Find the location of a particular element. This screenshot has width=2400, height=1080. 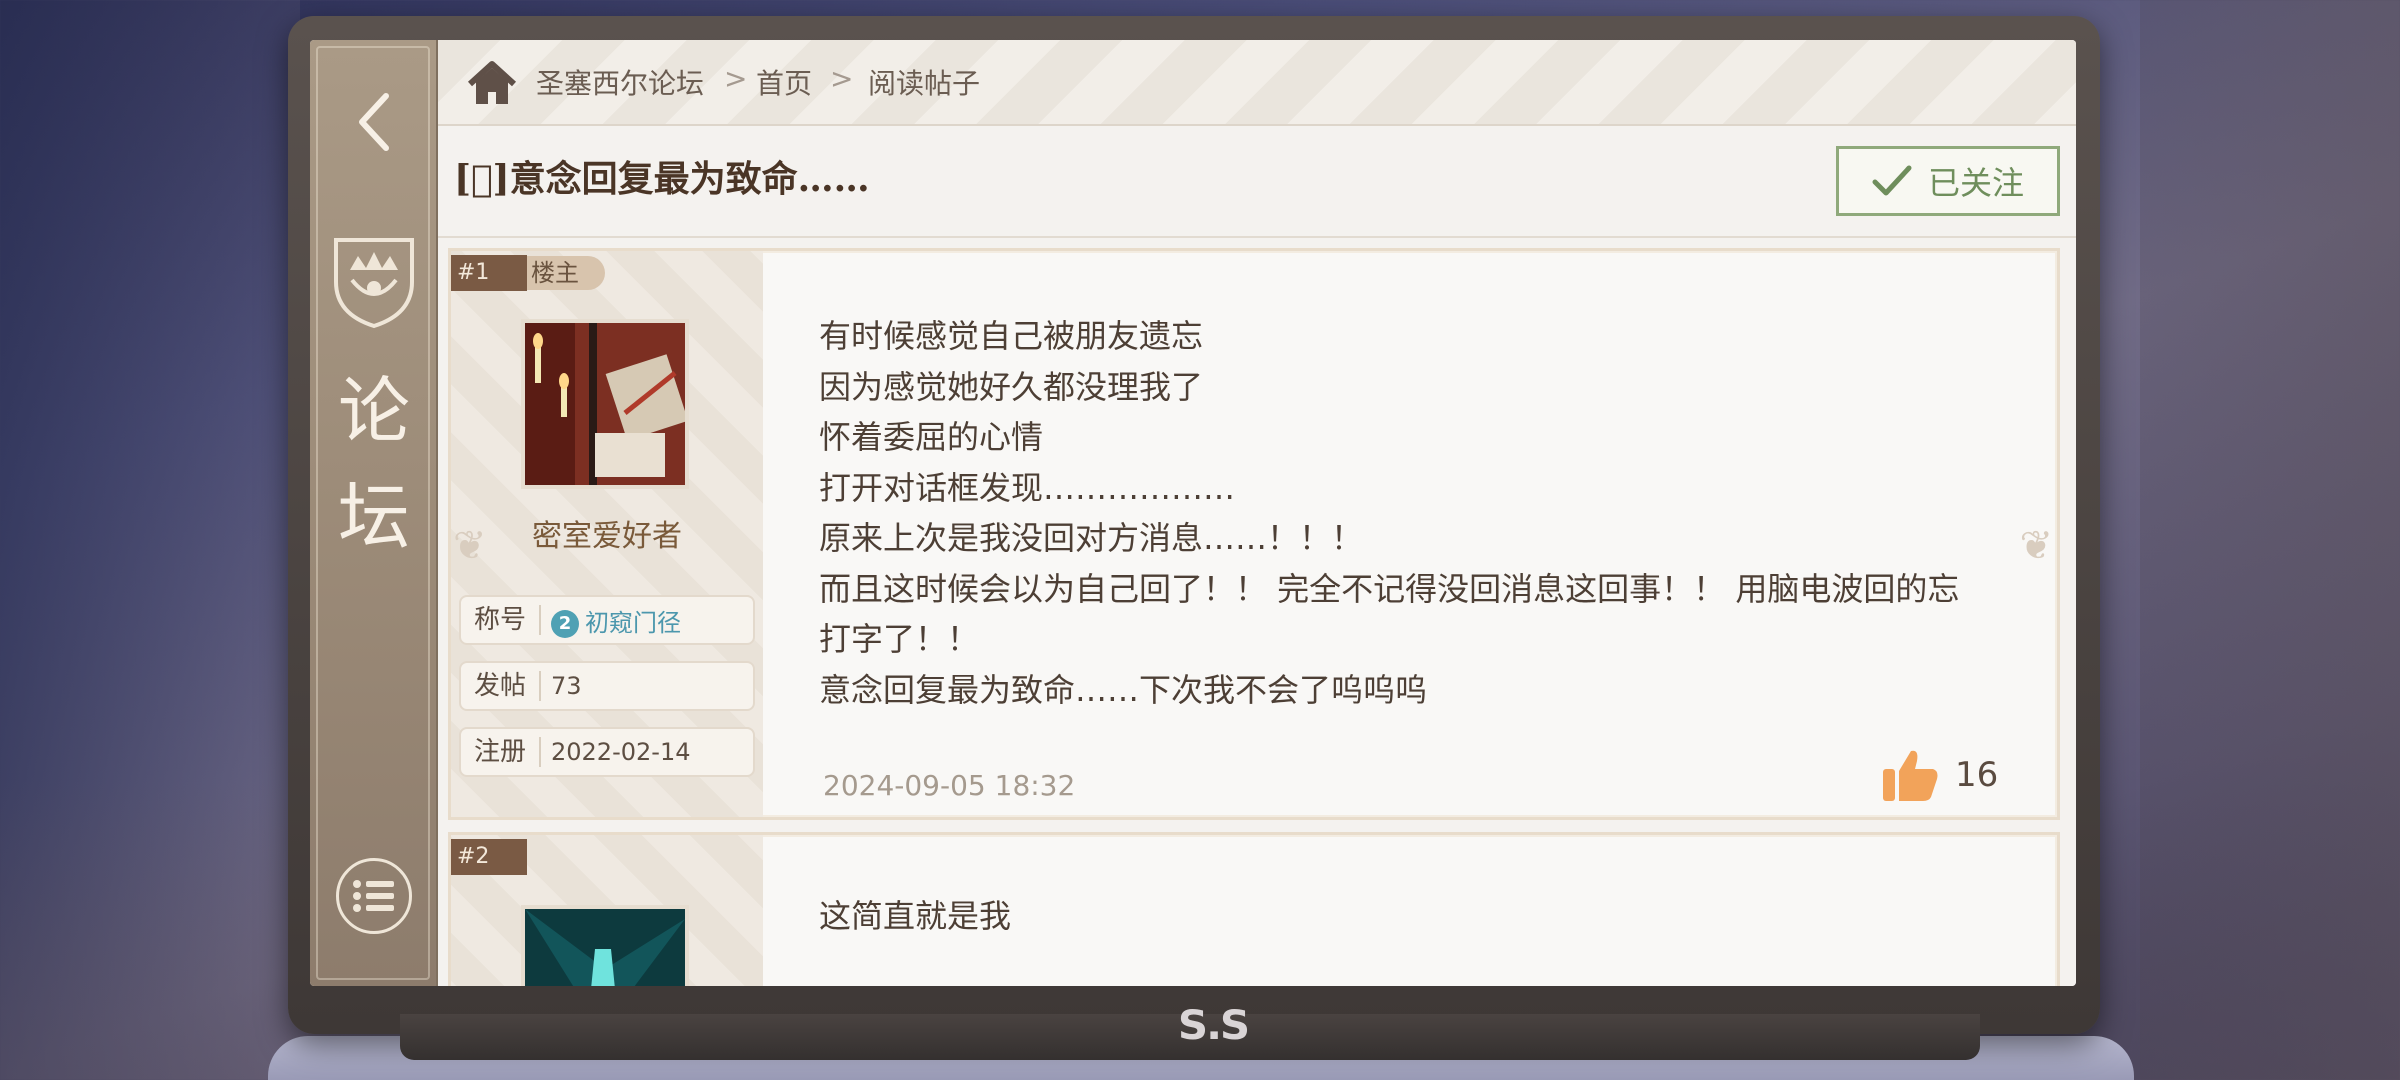

menu-button is located at coordinates (374, 896).